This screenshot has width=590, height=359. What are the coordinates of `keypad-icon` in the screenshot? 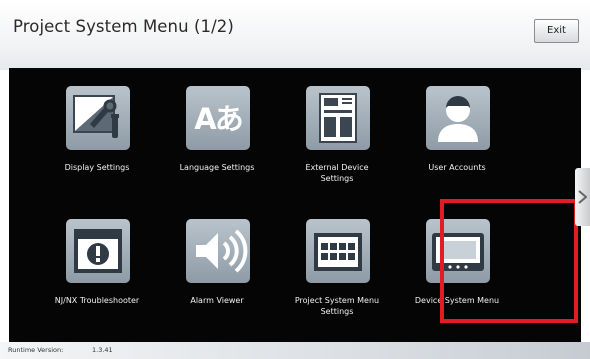 It's located at (338, 251).